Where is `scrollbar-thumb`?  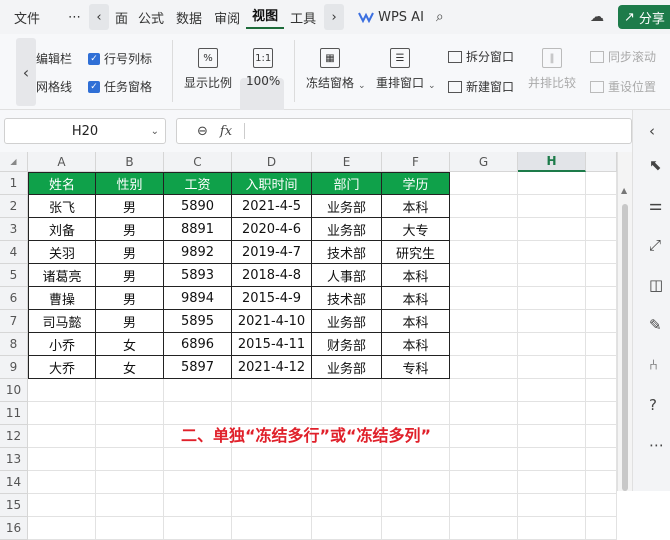 scrollbar-thumb is located at coordinates (625, 347).